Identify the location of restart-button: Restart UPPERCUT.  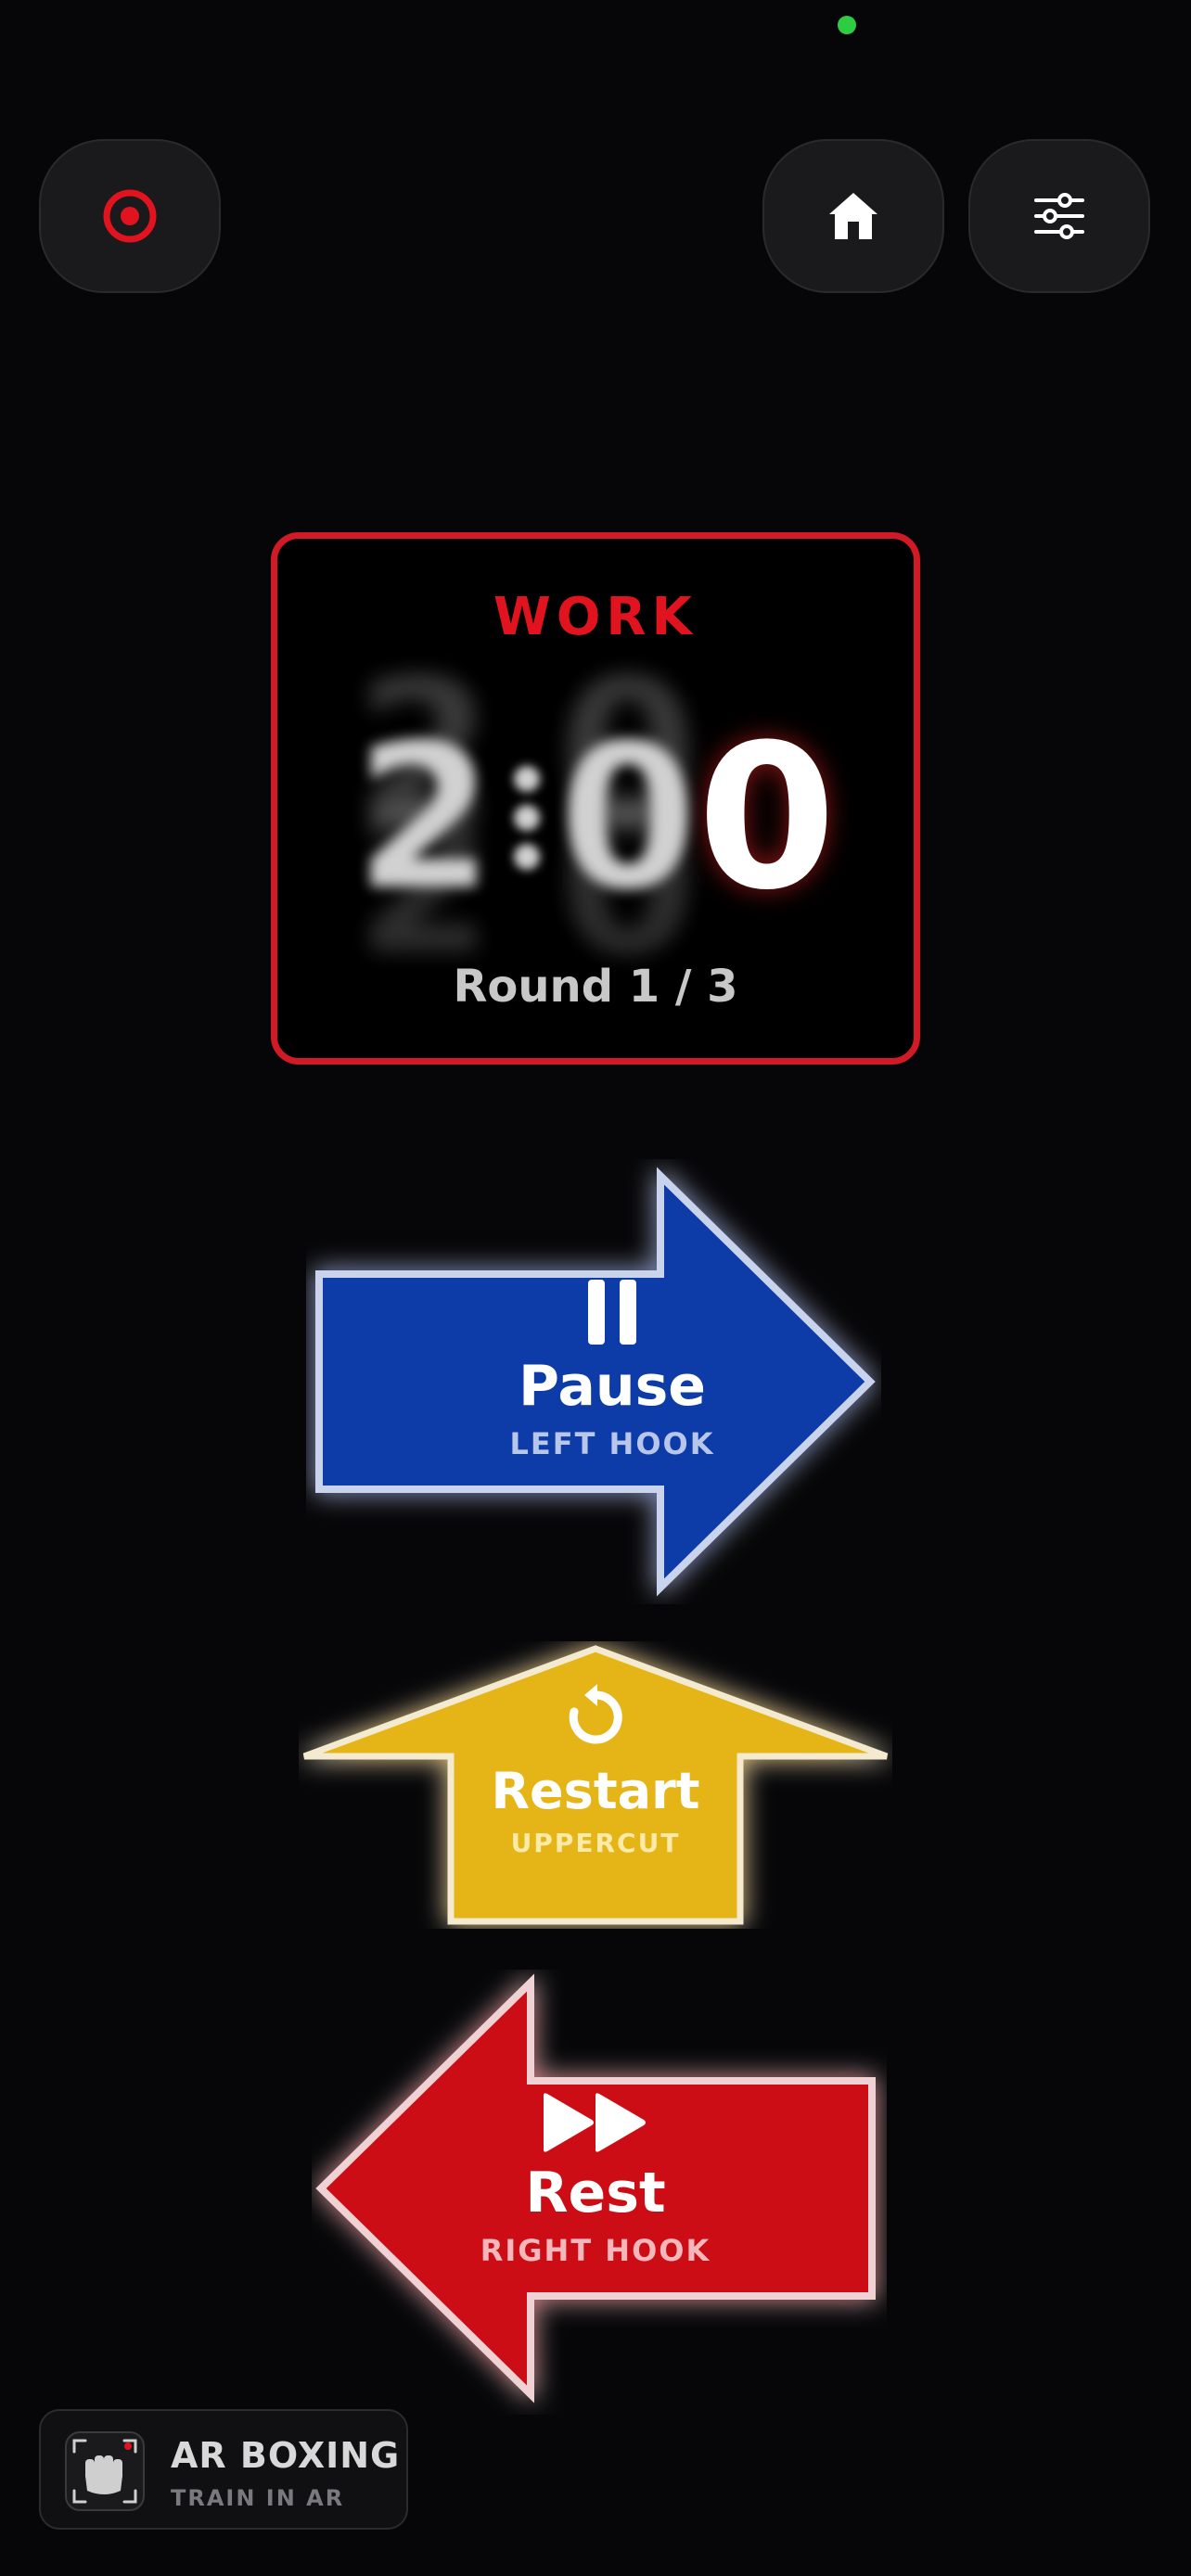
(595, 1785).